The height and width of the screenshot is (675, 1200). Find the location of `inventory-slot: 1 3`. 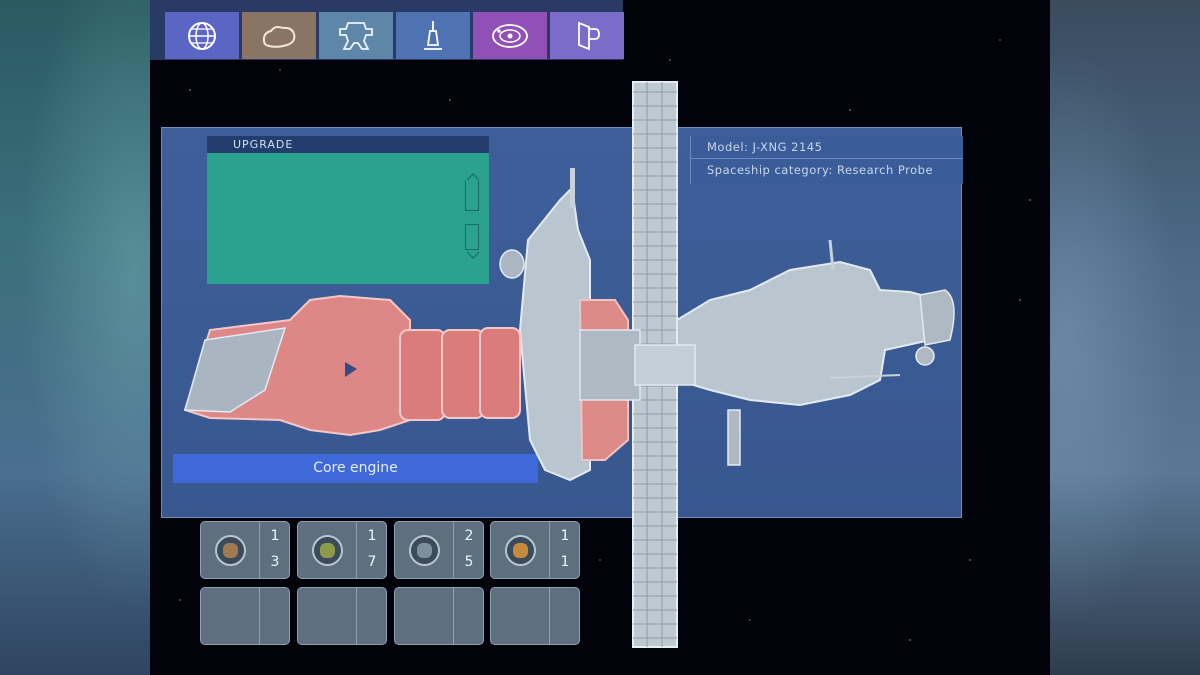

inventory-slot: 1 3 is located at coordinates (245, 550).